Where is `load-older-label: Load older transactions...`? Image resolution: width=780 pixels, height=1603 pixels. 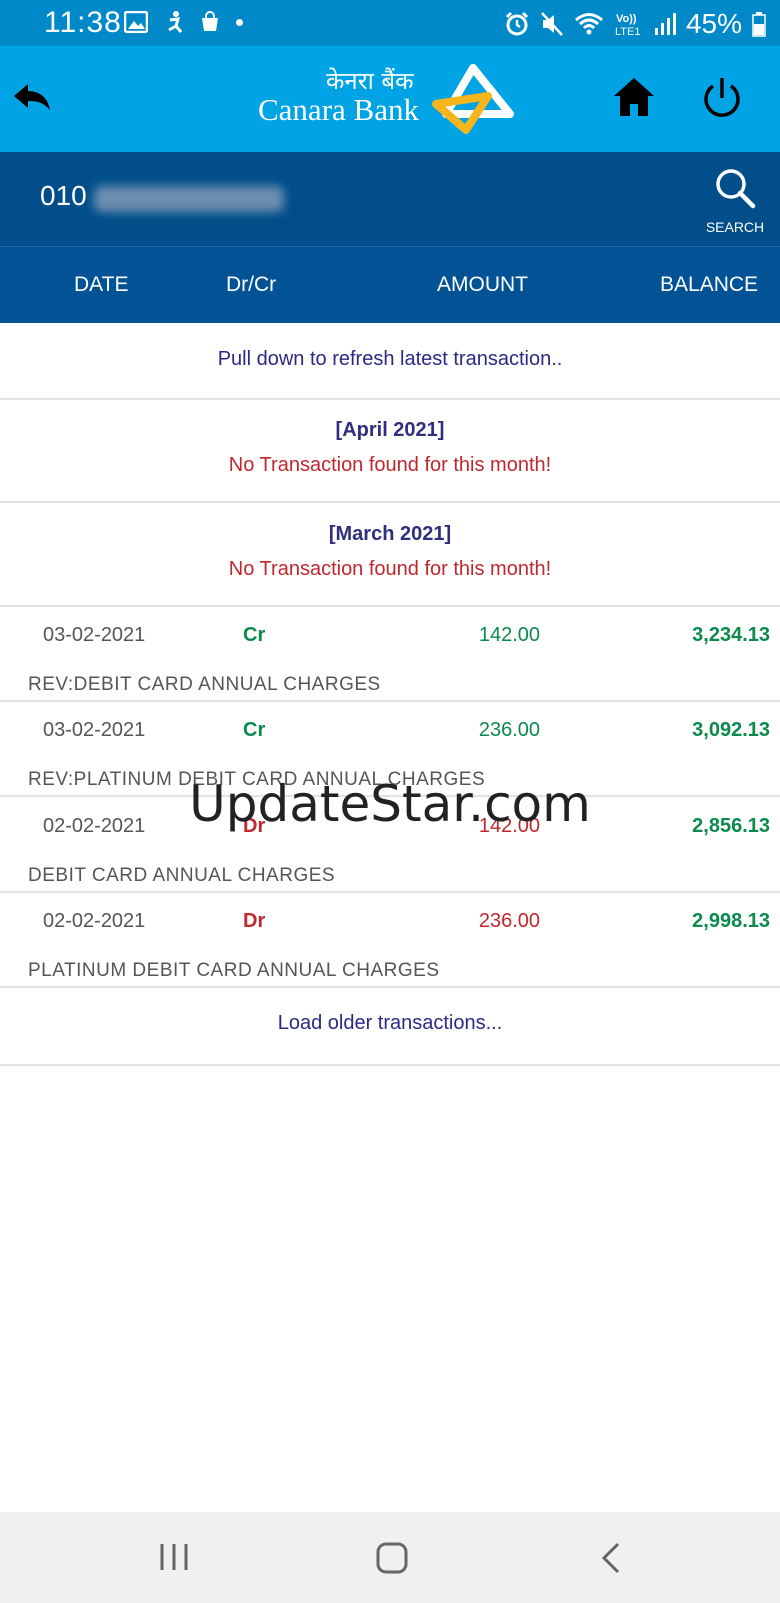 load-older-label: Load older transactions... is located at coordinates (390, 1023).